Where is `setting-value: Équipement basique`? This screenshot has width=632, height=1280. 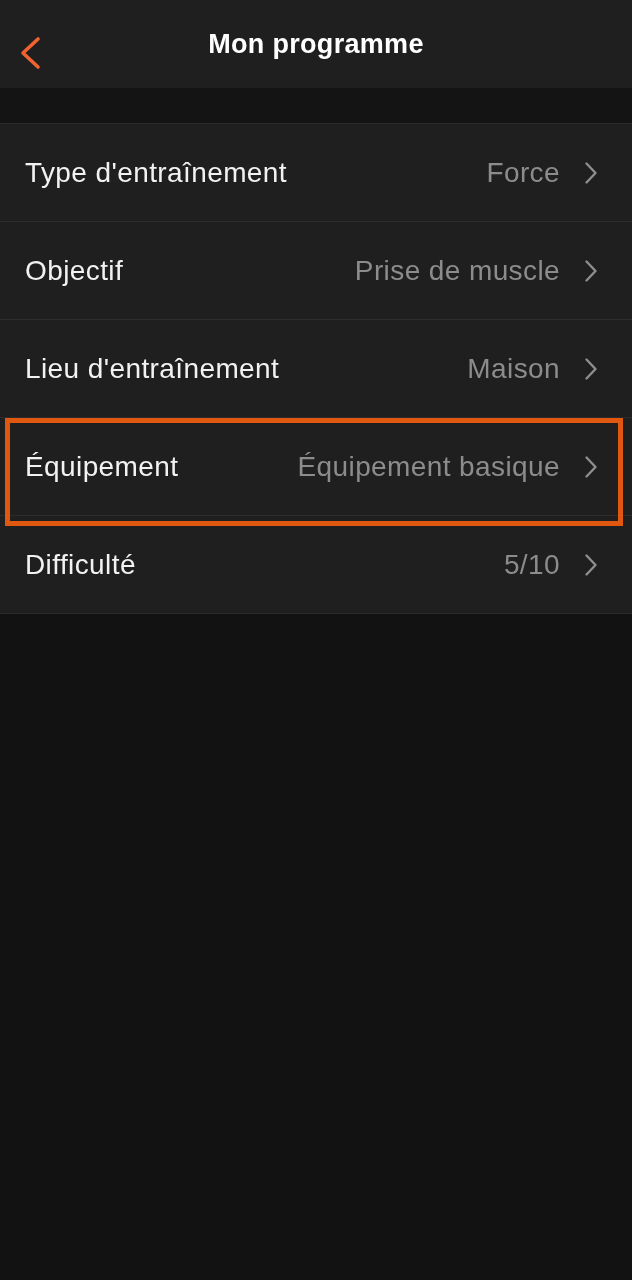
setting-value: Équipement basique is located at coordinates (428, 466).